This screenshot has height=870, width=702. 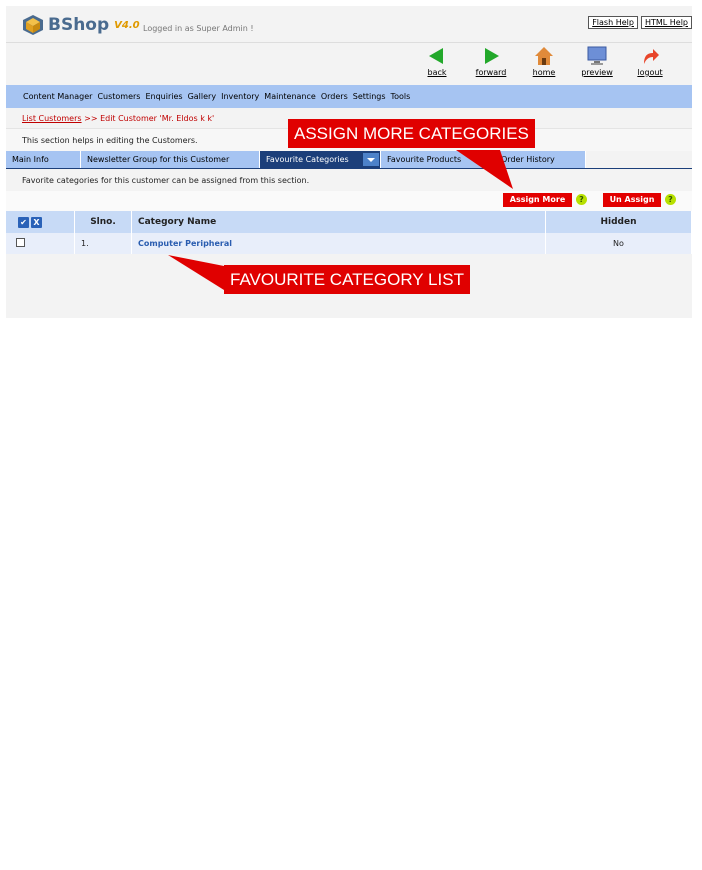 I want to click on cube-logo-icon, so click(x=33, y=25).